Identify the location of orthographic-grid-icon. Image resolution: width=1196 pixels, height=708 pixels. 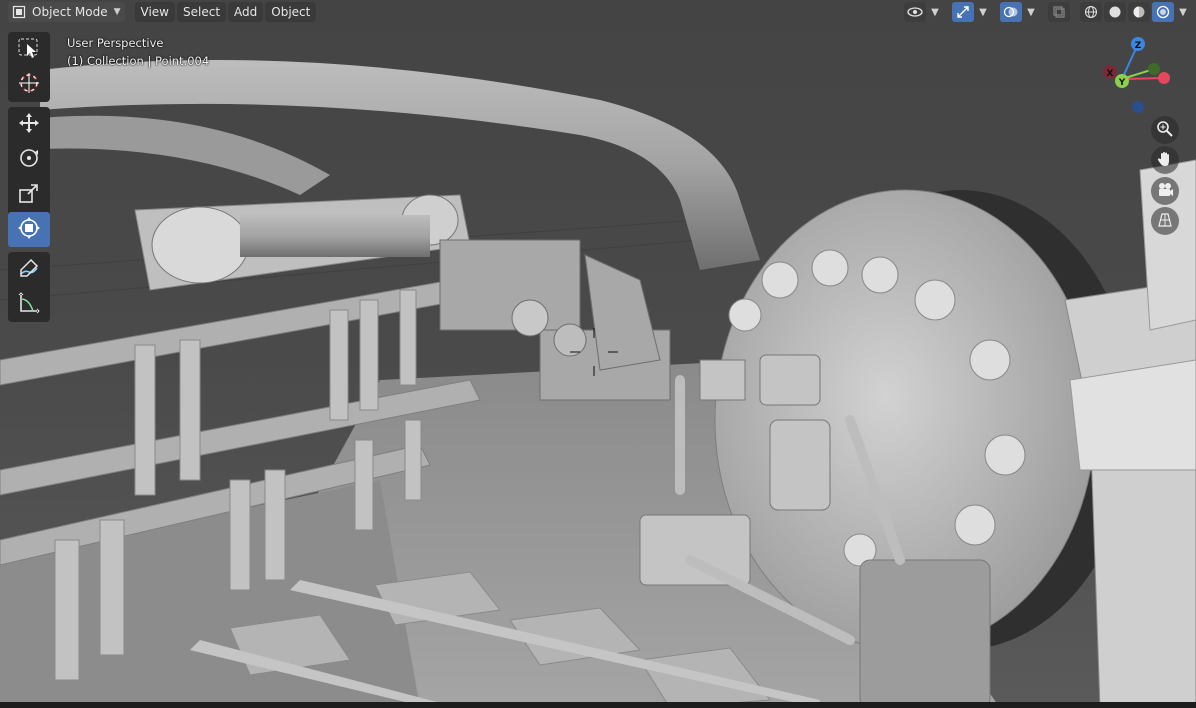
(1165, 221).